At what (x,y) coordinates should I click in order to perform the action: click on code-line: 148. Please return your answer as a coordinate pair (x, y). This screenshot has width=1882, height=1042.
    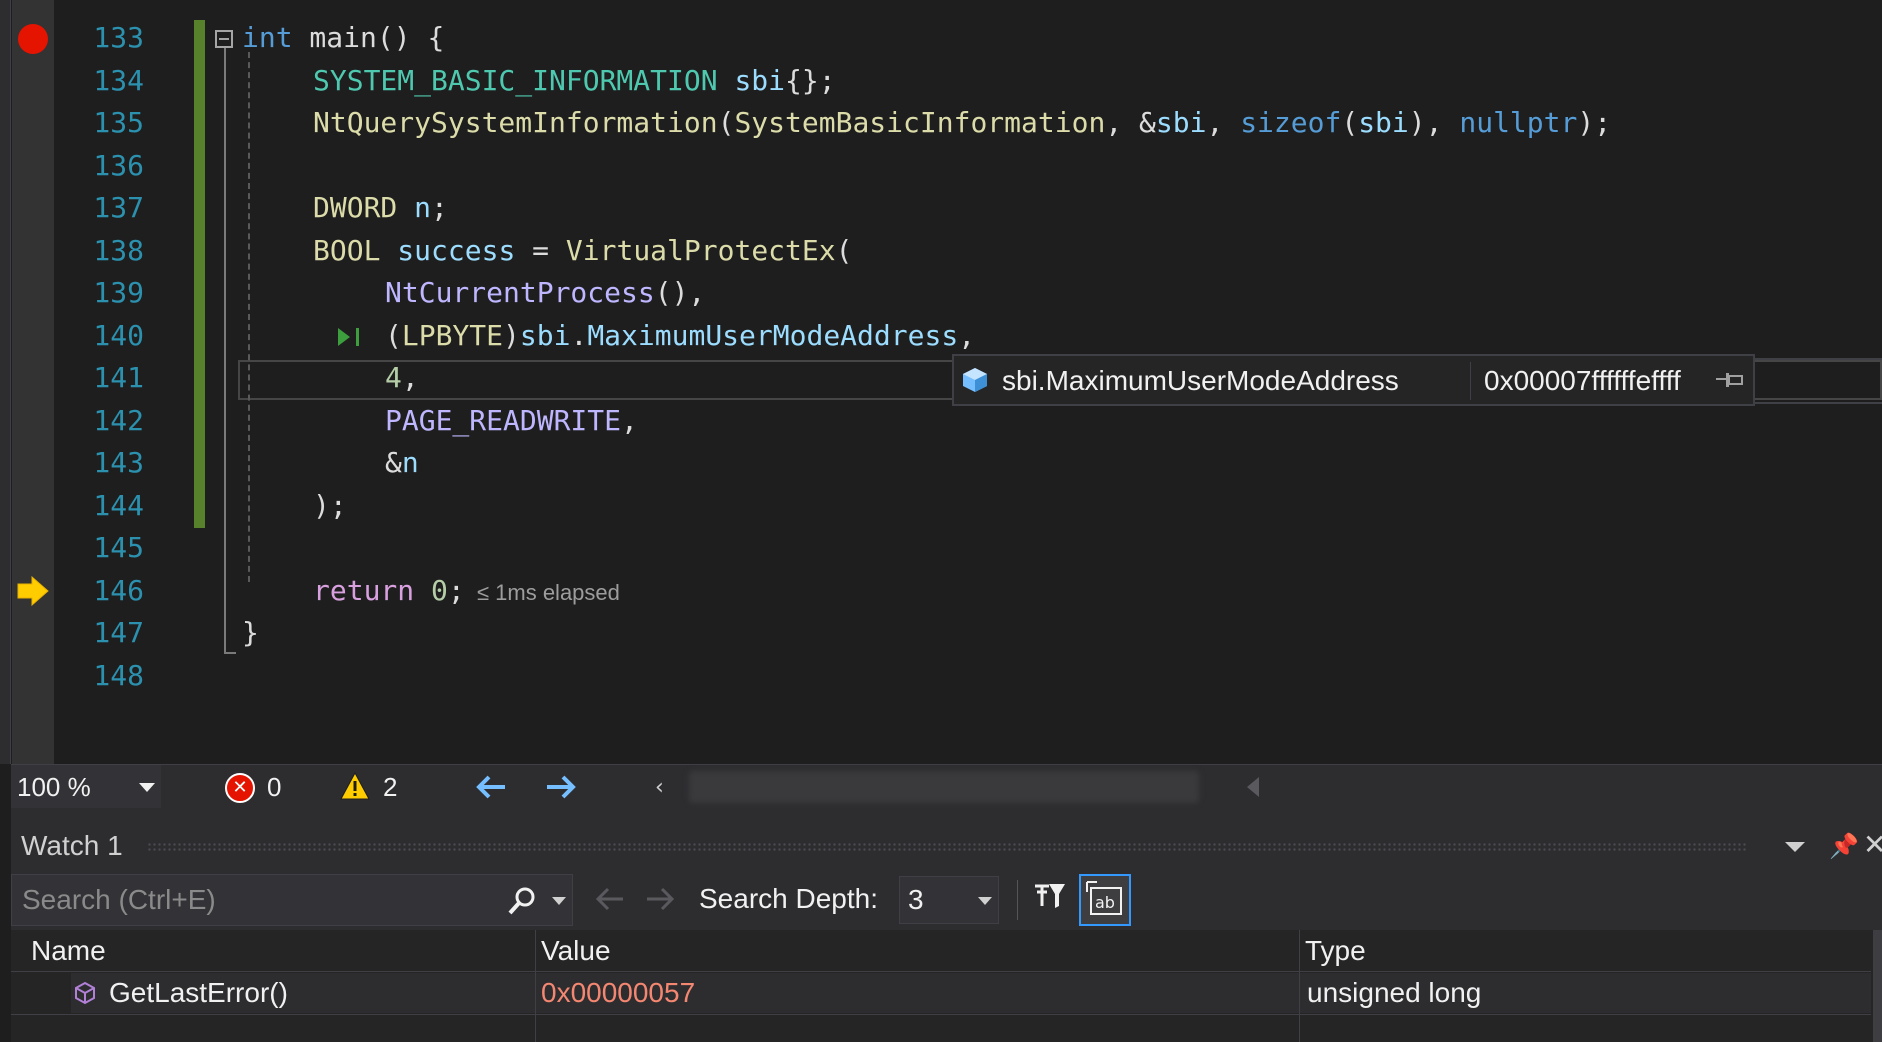
    Looking at the image, I should click on (941, 676).